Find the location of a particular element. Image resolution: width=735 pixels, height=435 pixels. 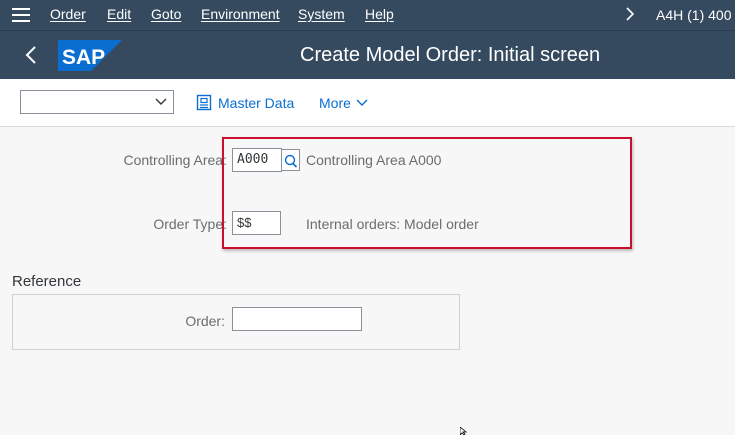

menu-item-goto: Goto is located at coordinates (166, 14).